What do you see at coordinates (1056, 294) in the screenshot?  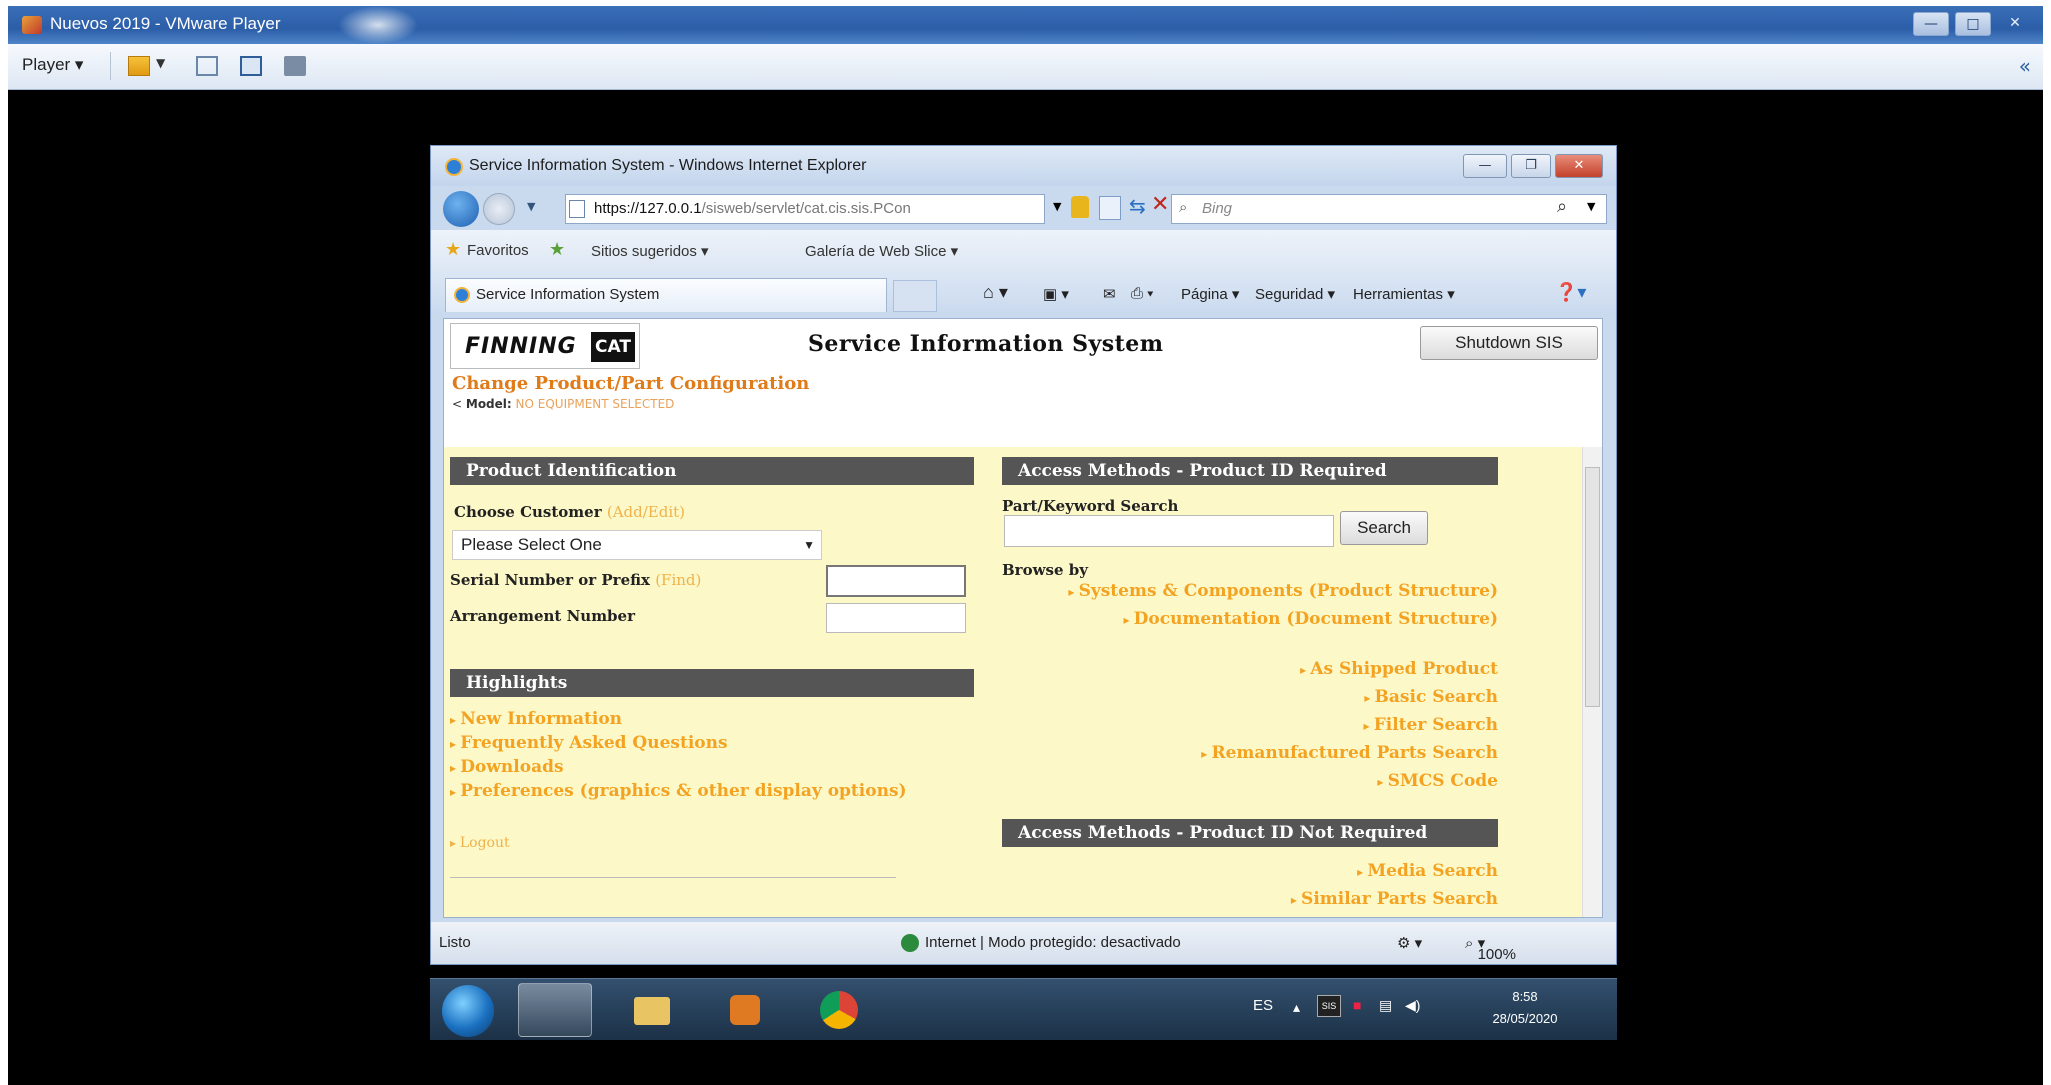 I see `feeds-icon: ▣ ▾` at bounding box center [1056, 294].